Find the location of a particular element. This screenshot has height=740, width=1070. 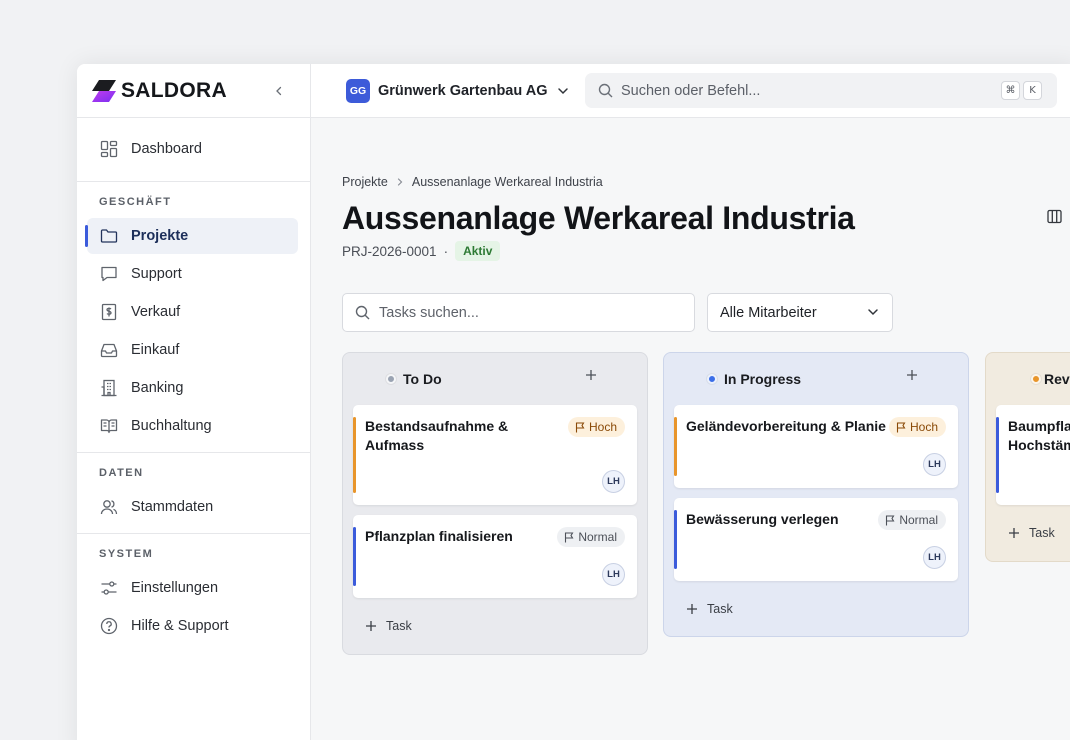

sidebar-item-label: Projekte is located at coordinates (160, 236).